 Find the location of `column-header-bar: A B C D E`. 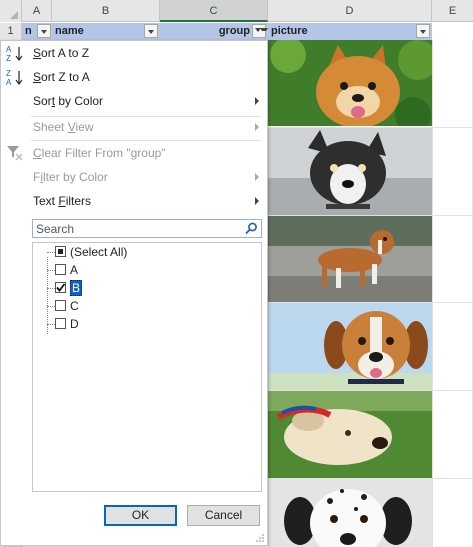

column-header-bar: A B C D E is located at coordinates (236, 11).